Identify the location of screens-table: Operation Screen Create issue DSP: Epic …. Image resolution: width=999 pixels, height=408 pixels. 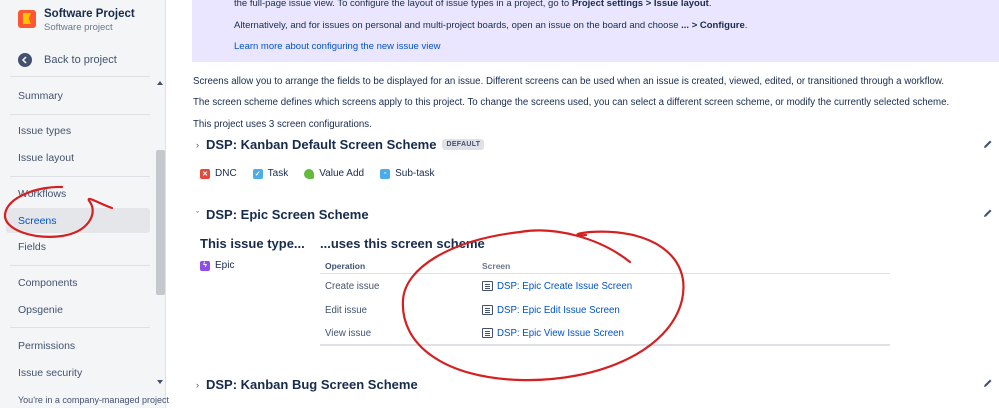
(605, 302).